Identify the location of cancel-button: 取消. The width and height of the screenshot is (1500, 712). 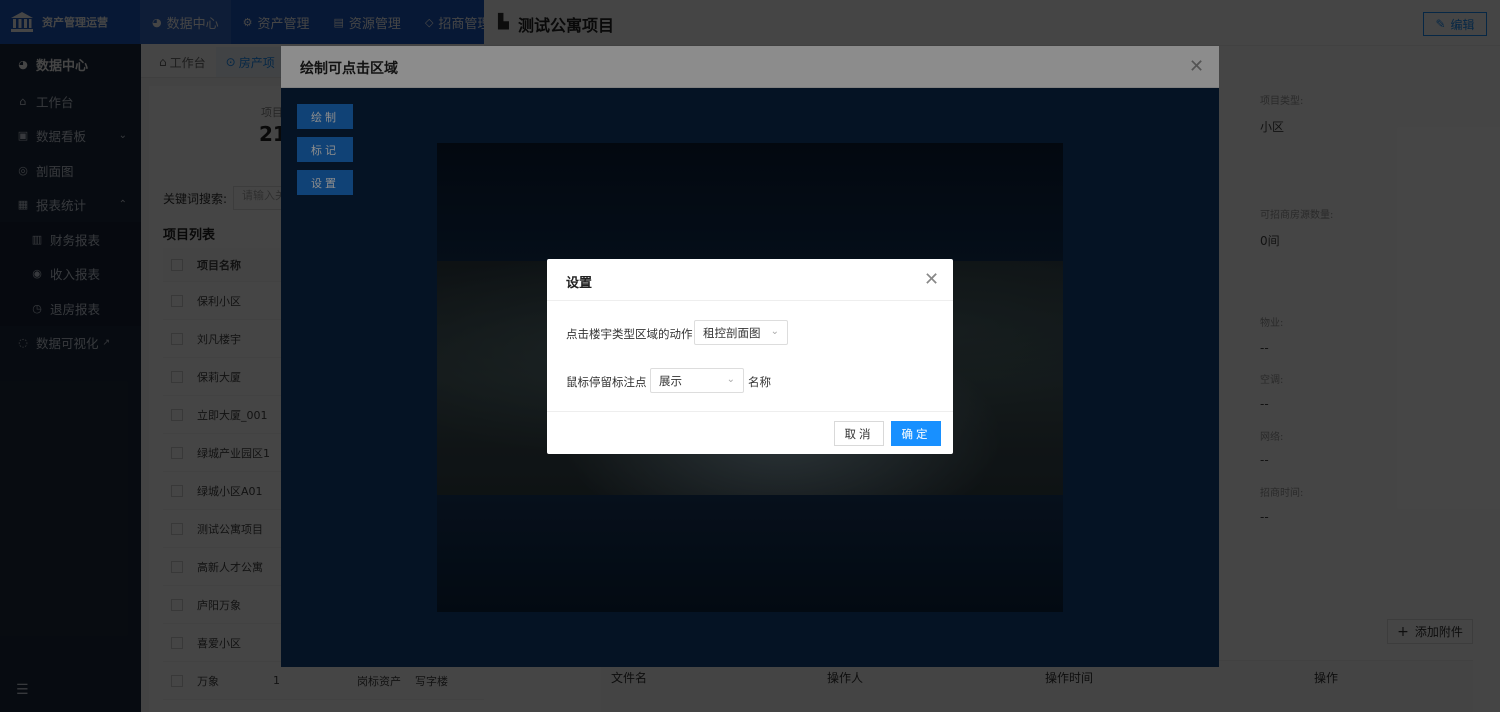
(859, 433).